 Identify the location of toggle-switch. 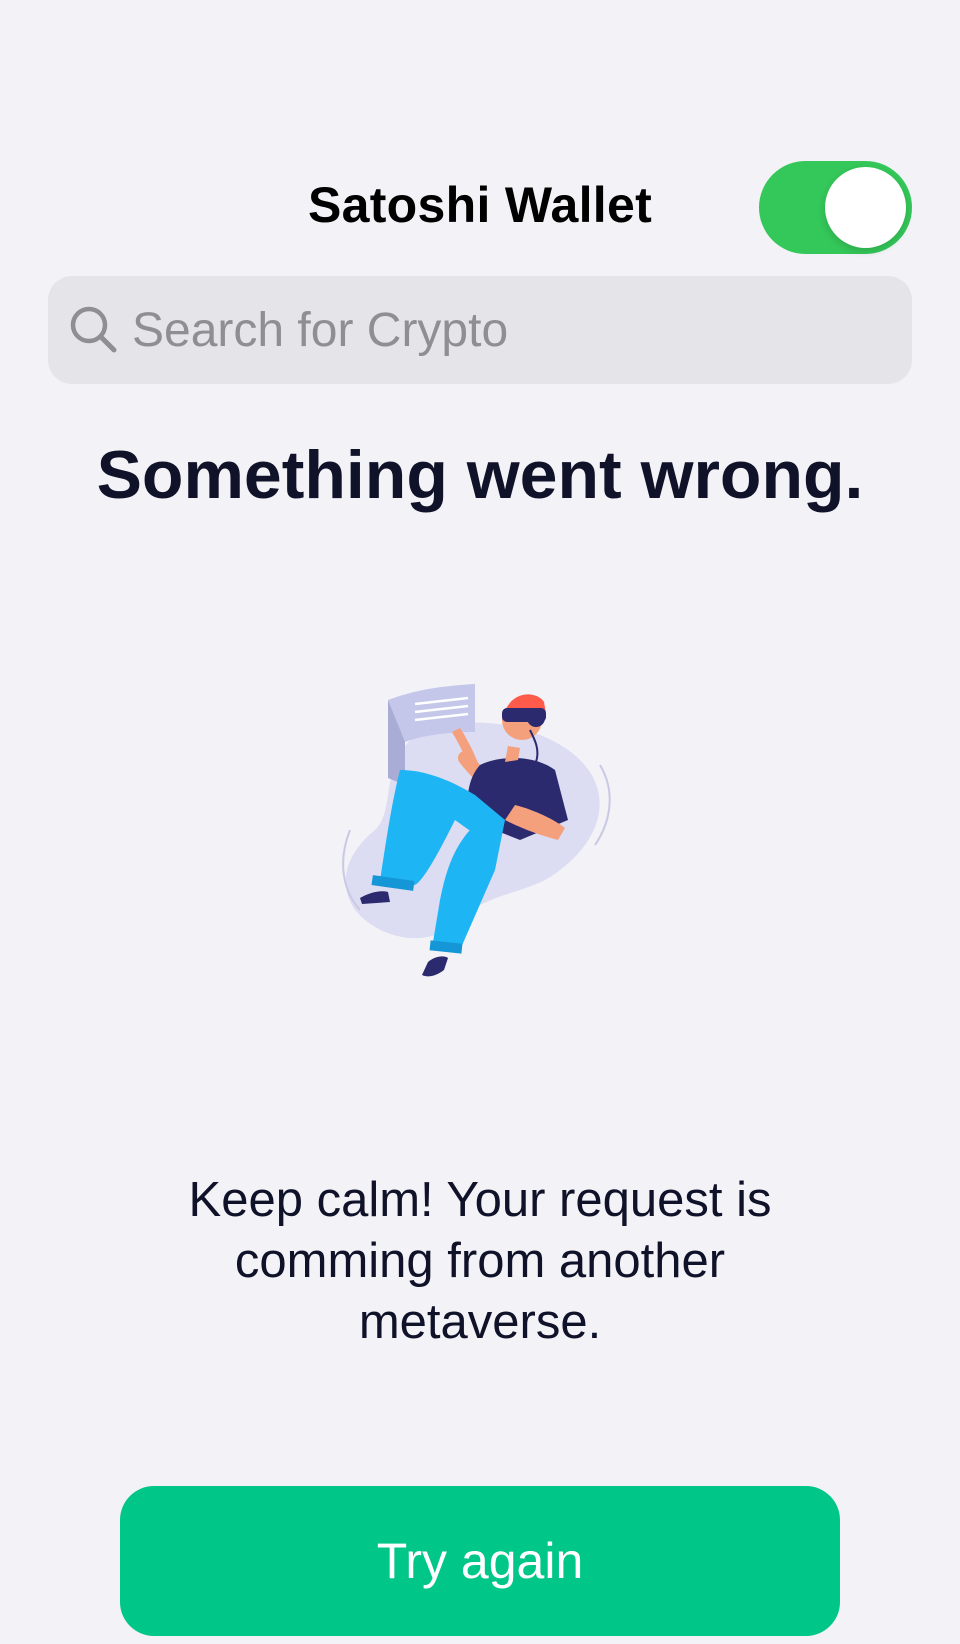
(835, 207).